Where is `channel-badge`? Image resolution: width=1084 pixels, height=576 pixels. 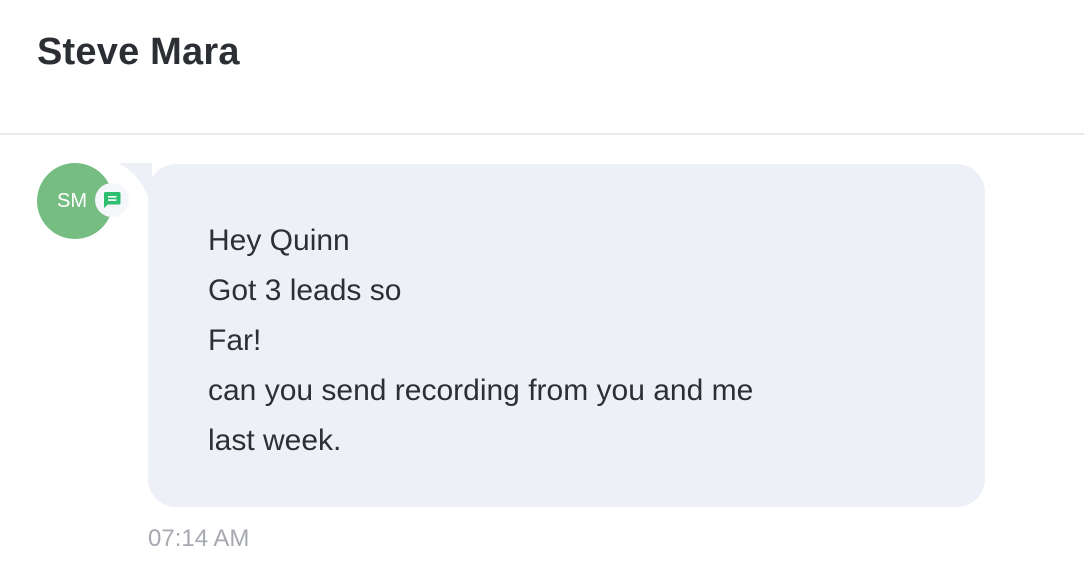 channel-badge is located at coordinates (112, 200).